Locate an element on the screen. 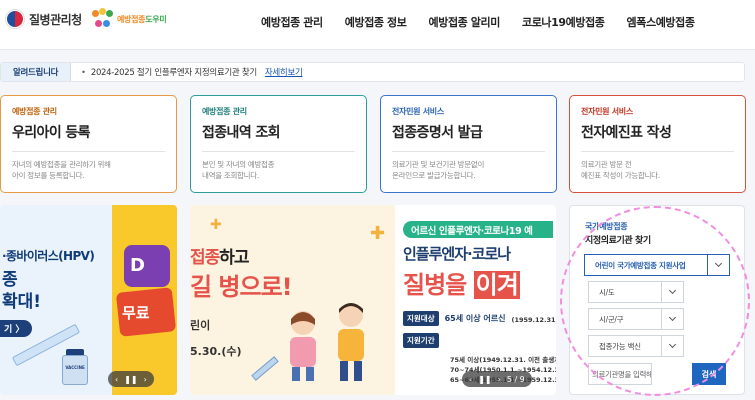 The height and width of the screenshot is (400, 755). banner-subtext: 린이 is located at coordinates (200, 325).